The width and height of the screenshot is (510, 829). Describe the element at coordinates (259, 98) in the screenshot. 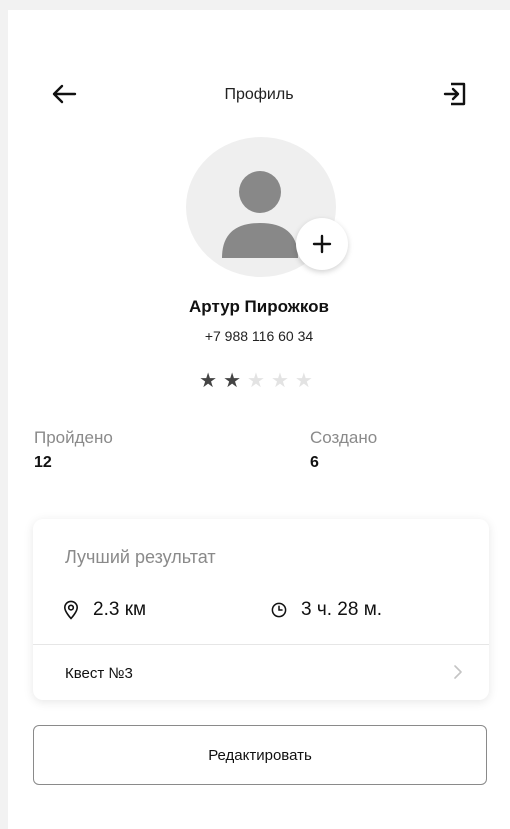

I see `top-bar: Профиль` at that location.